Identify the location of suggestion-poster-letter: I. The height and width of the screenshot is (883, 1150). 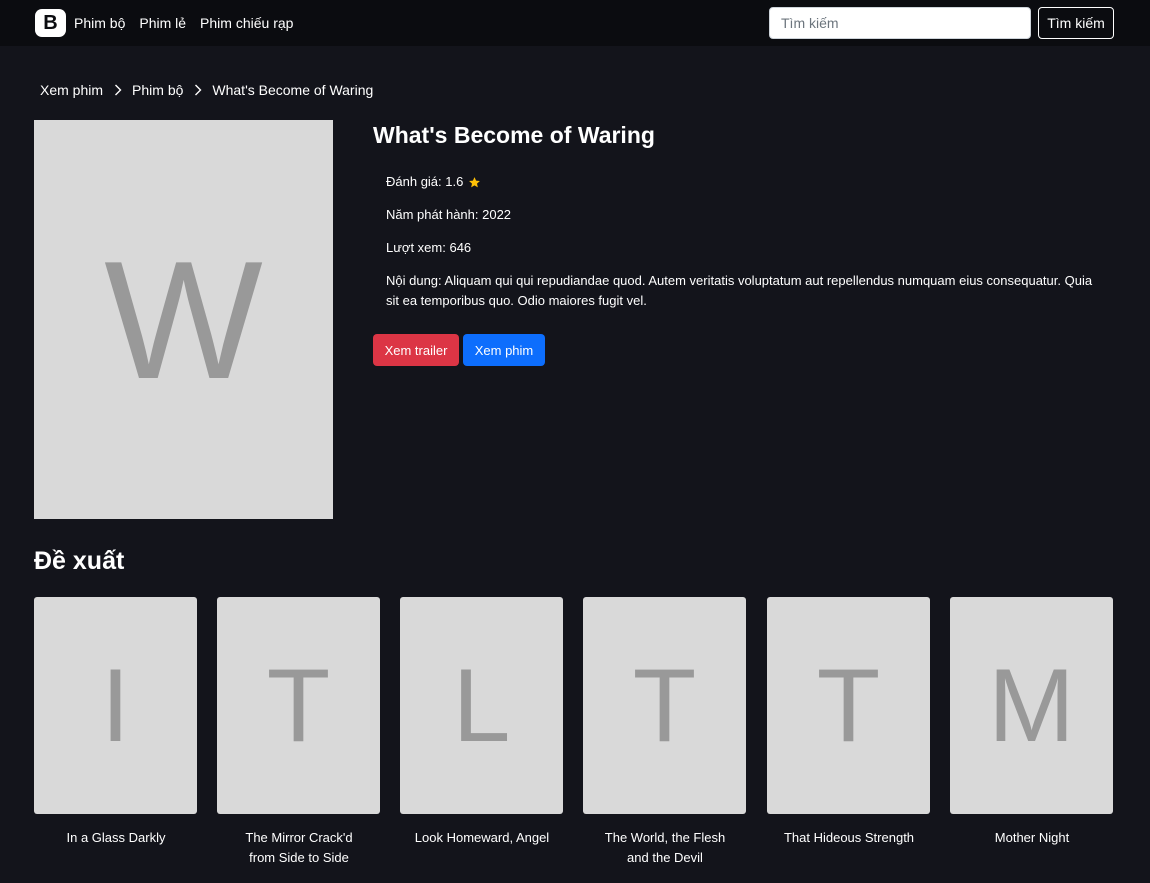
(115, 705).